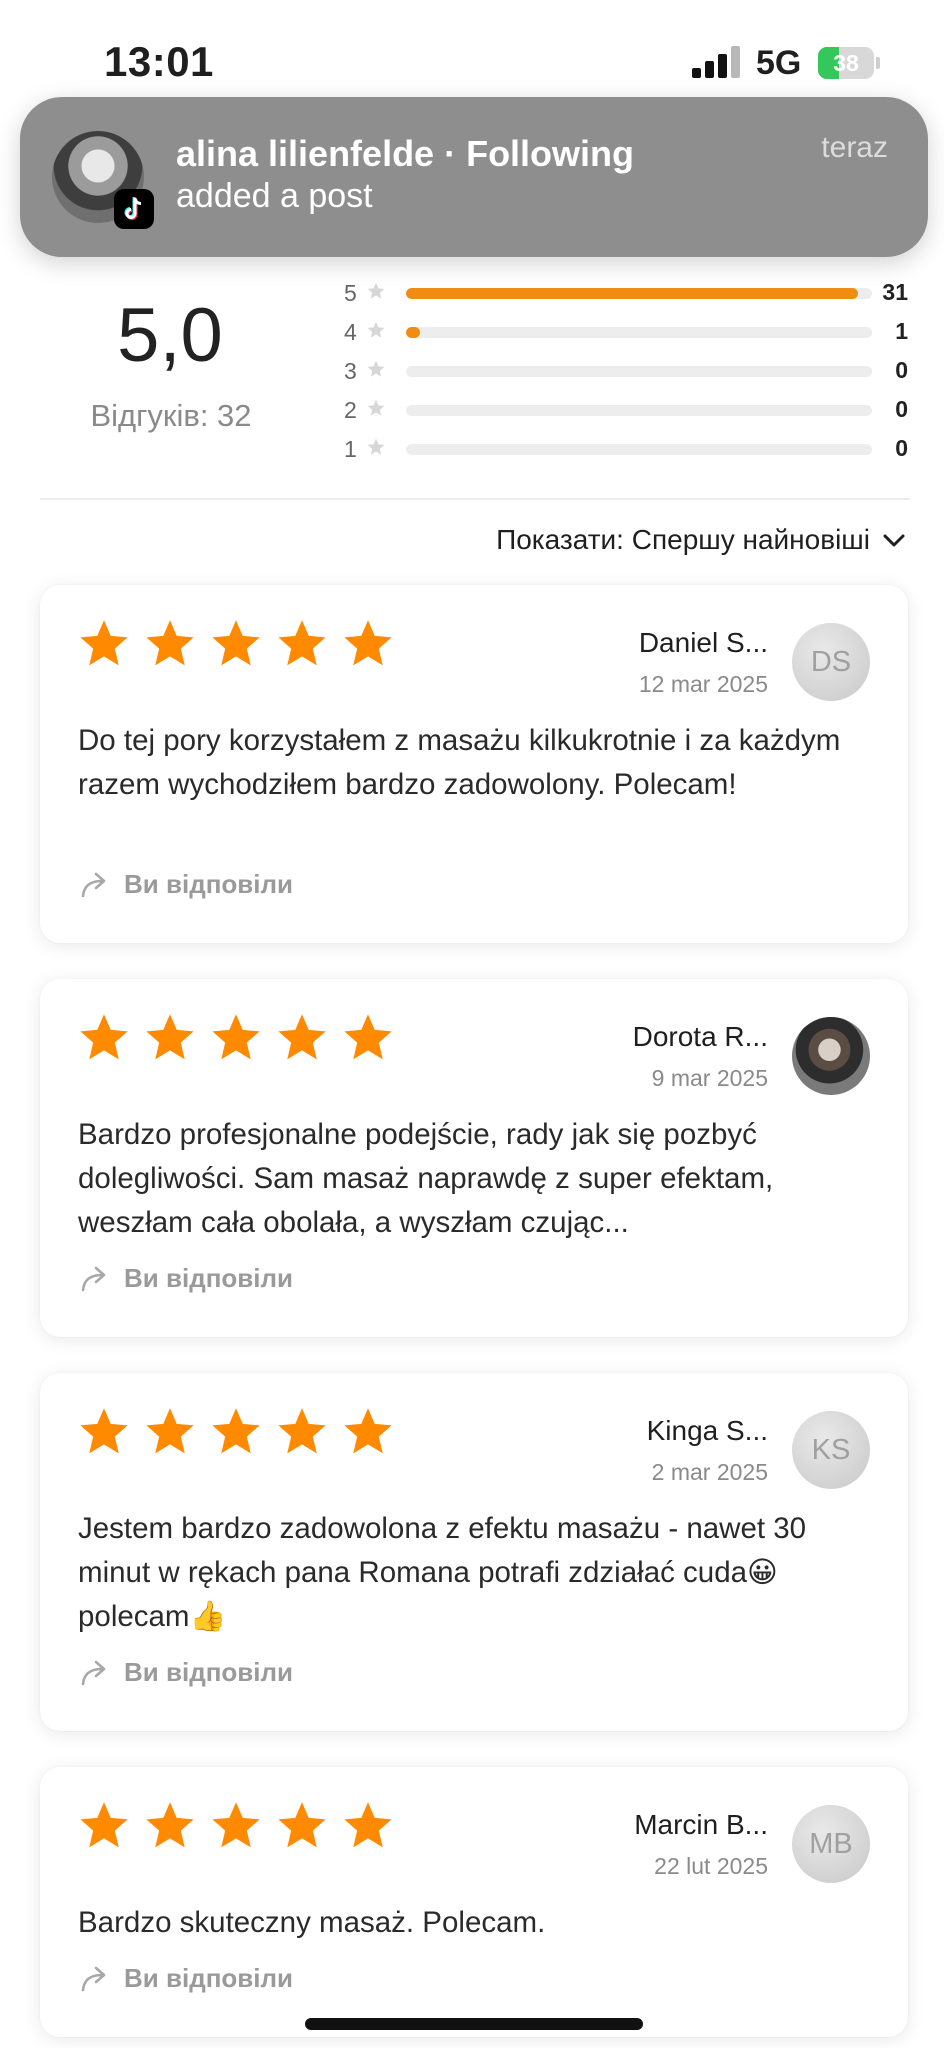 The width and height of the screenshot is (944, 2048). Describe the element at coordinates (700, 1056) in the screenshot. I see `reviewer-info: Dorota R... 9 mar 2025` at that location.